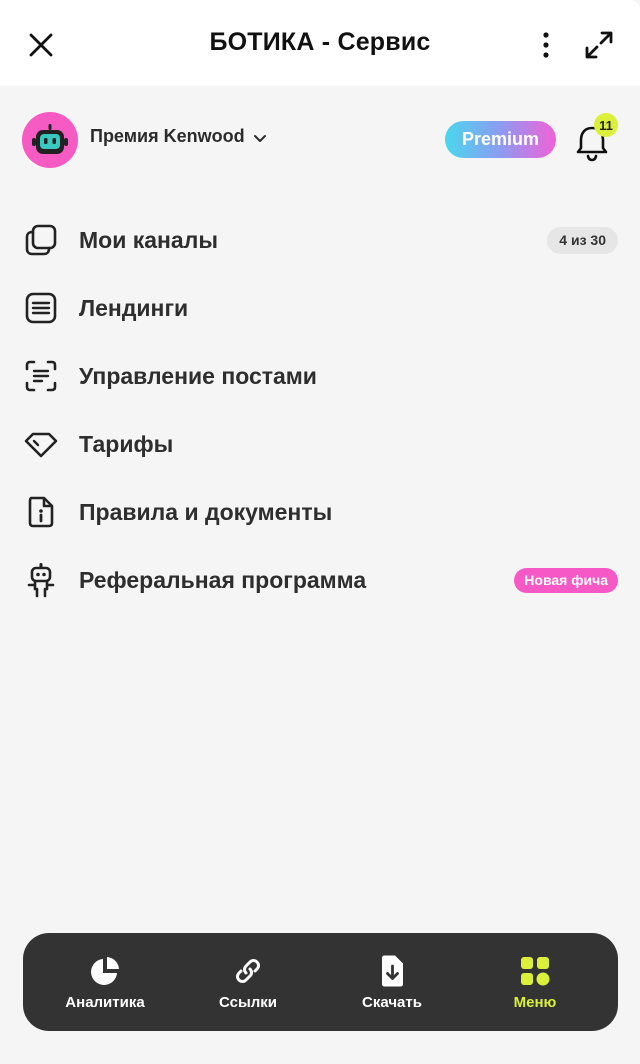  Describe the element at coordinates (606, 125) in the screenshot. I see `notification-count-badge: 11` at that location.